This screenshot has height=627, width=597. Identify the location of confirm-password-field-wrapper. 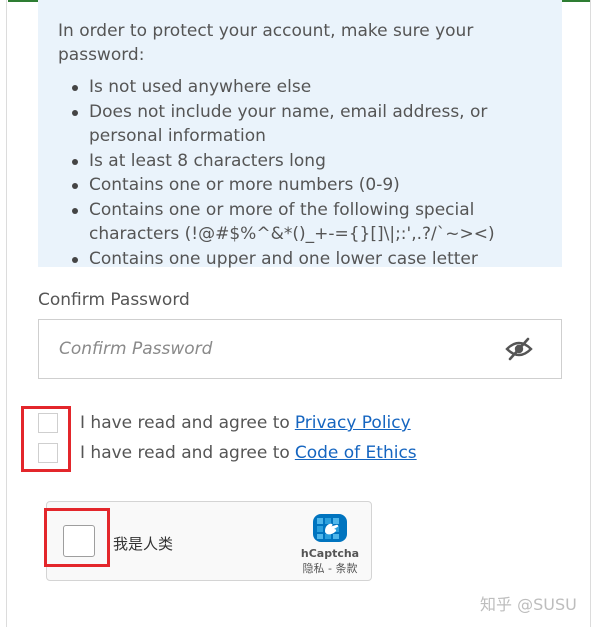
(300, 349).